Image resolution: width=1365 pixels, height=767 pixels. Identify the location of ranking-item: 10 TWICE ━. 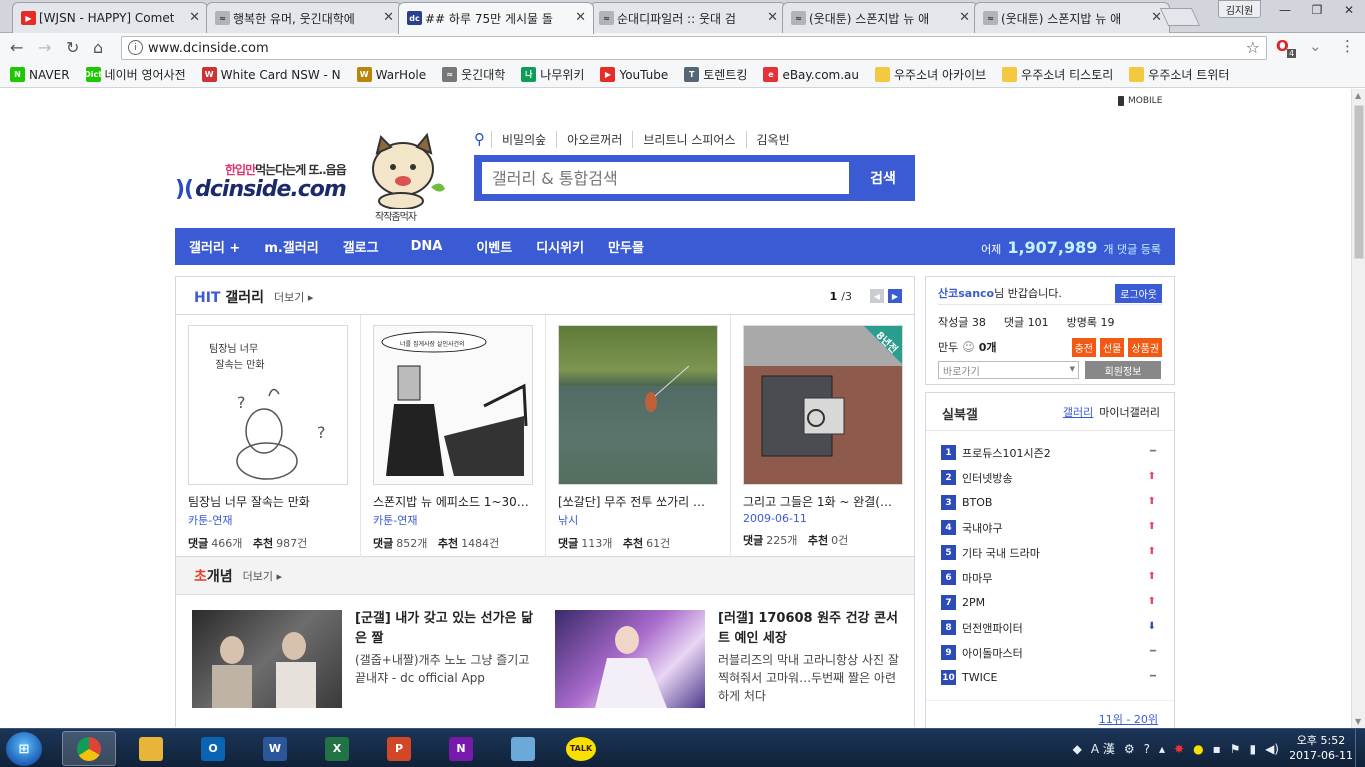
(1053, 677).